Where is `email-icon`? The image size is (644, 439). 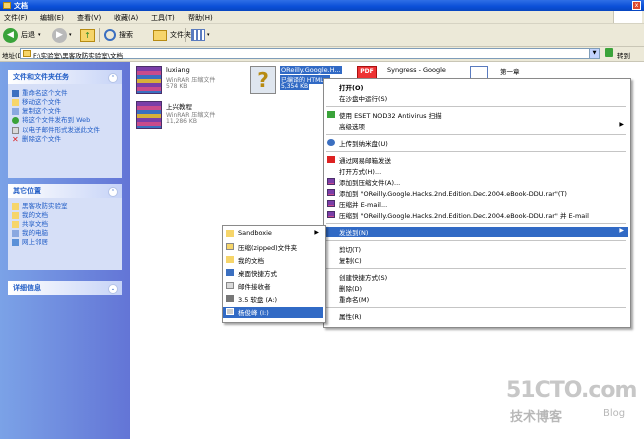
email-icon is located at coordinates (15, 130).